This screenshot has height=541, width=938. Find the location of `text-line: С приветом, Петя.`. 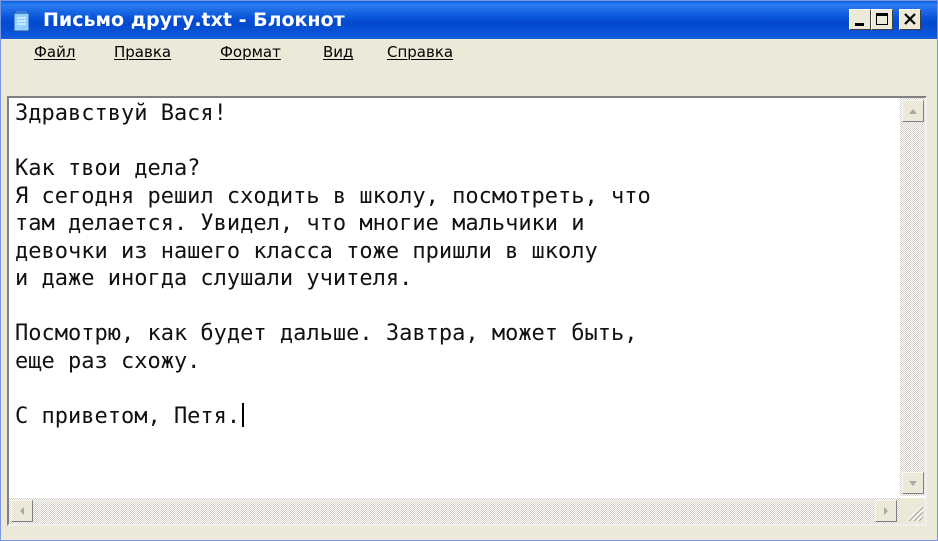

text-line: С приветом, Петя. is located at coordinates (128, 416).